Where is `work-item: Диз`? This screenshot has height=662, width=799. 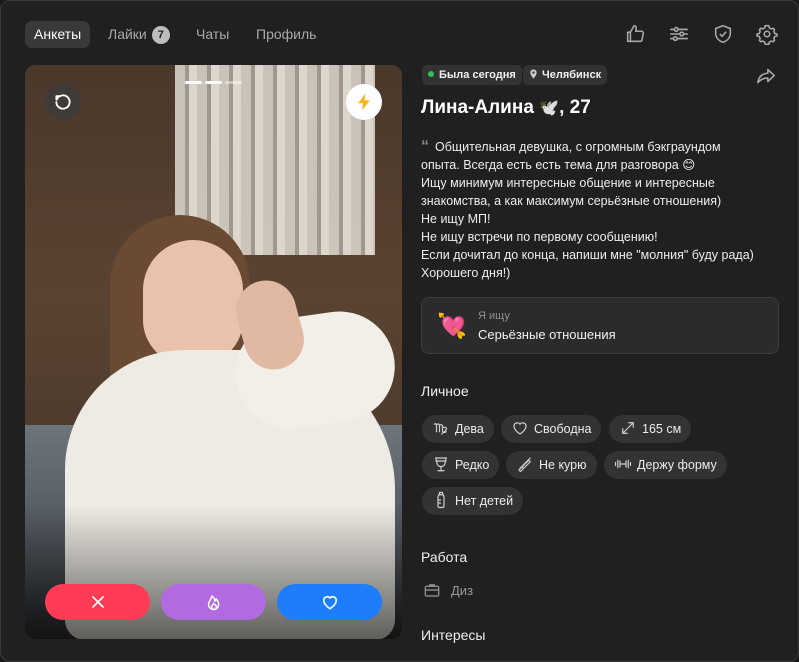 work-item: Диз is located at coordinates (448, 590).